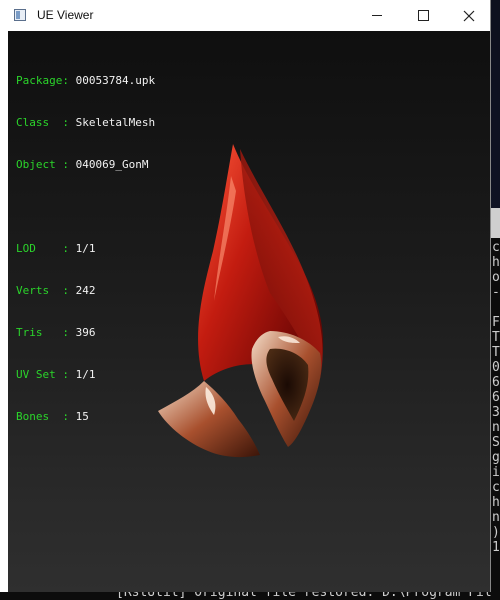  I want to click on title-bar: UE Viewer, so click(245, 15).